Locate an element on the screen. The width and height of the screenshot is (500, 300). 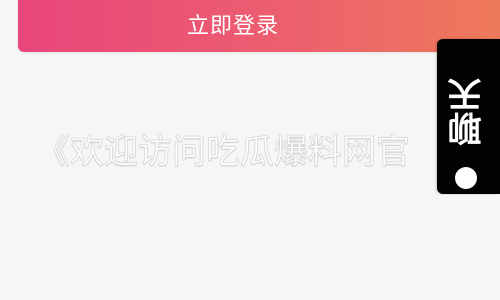
chat-dot-icon is located at coordinates (466, 178).